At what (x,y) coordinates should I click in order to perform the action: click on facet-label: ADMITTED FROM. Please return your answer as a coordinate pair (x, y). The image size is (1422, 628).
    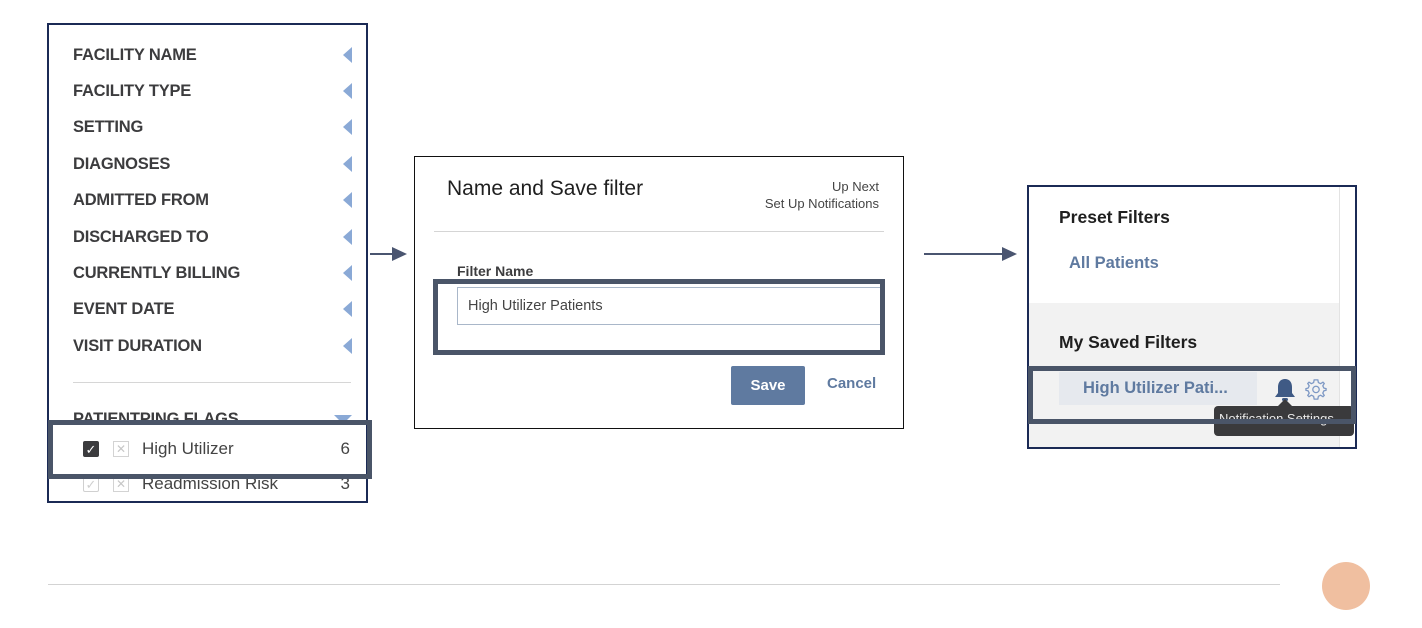
    Looking at the image, I should click on (141, 199).